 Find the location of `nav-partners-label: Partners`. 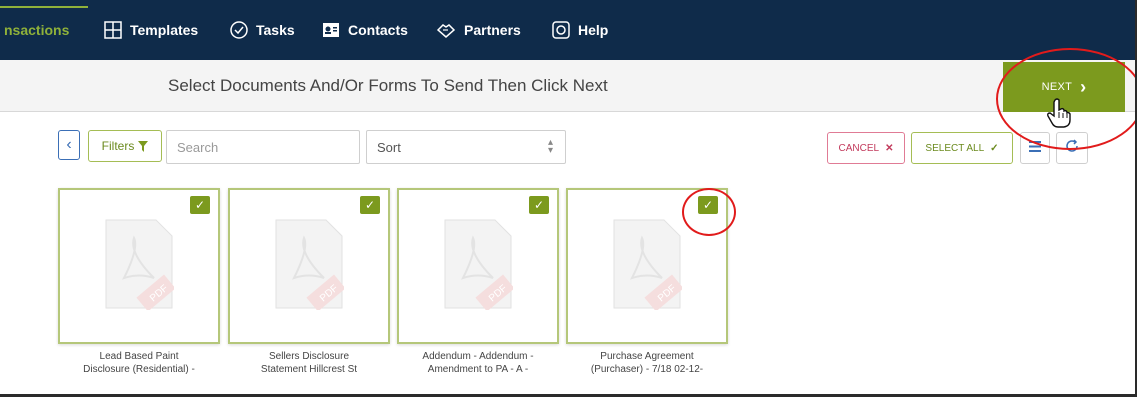

nav-partners-label: Partners is located at coordinates (492, 30).